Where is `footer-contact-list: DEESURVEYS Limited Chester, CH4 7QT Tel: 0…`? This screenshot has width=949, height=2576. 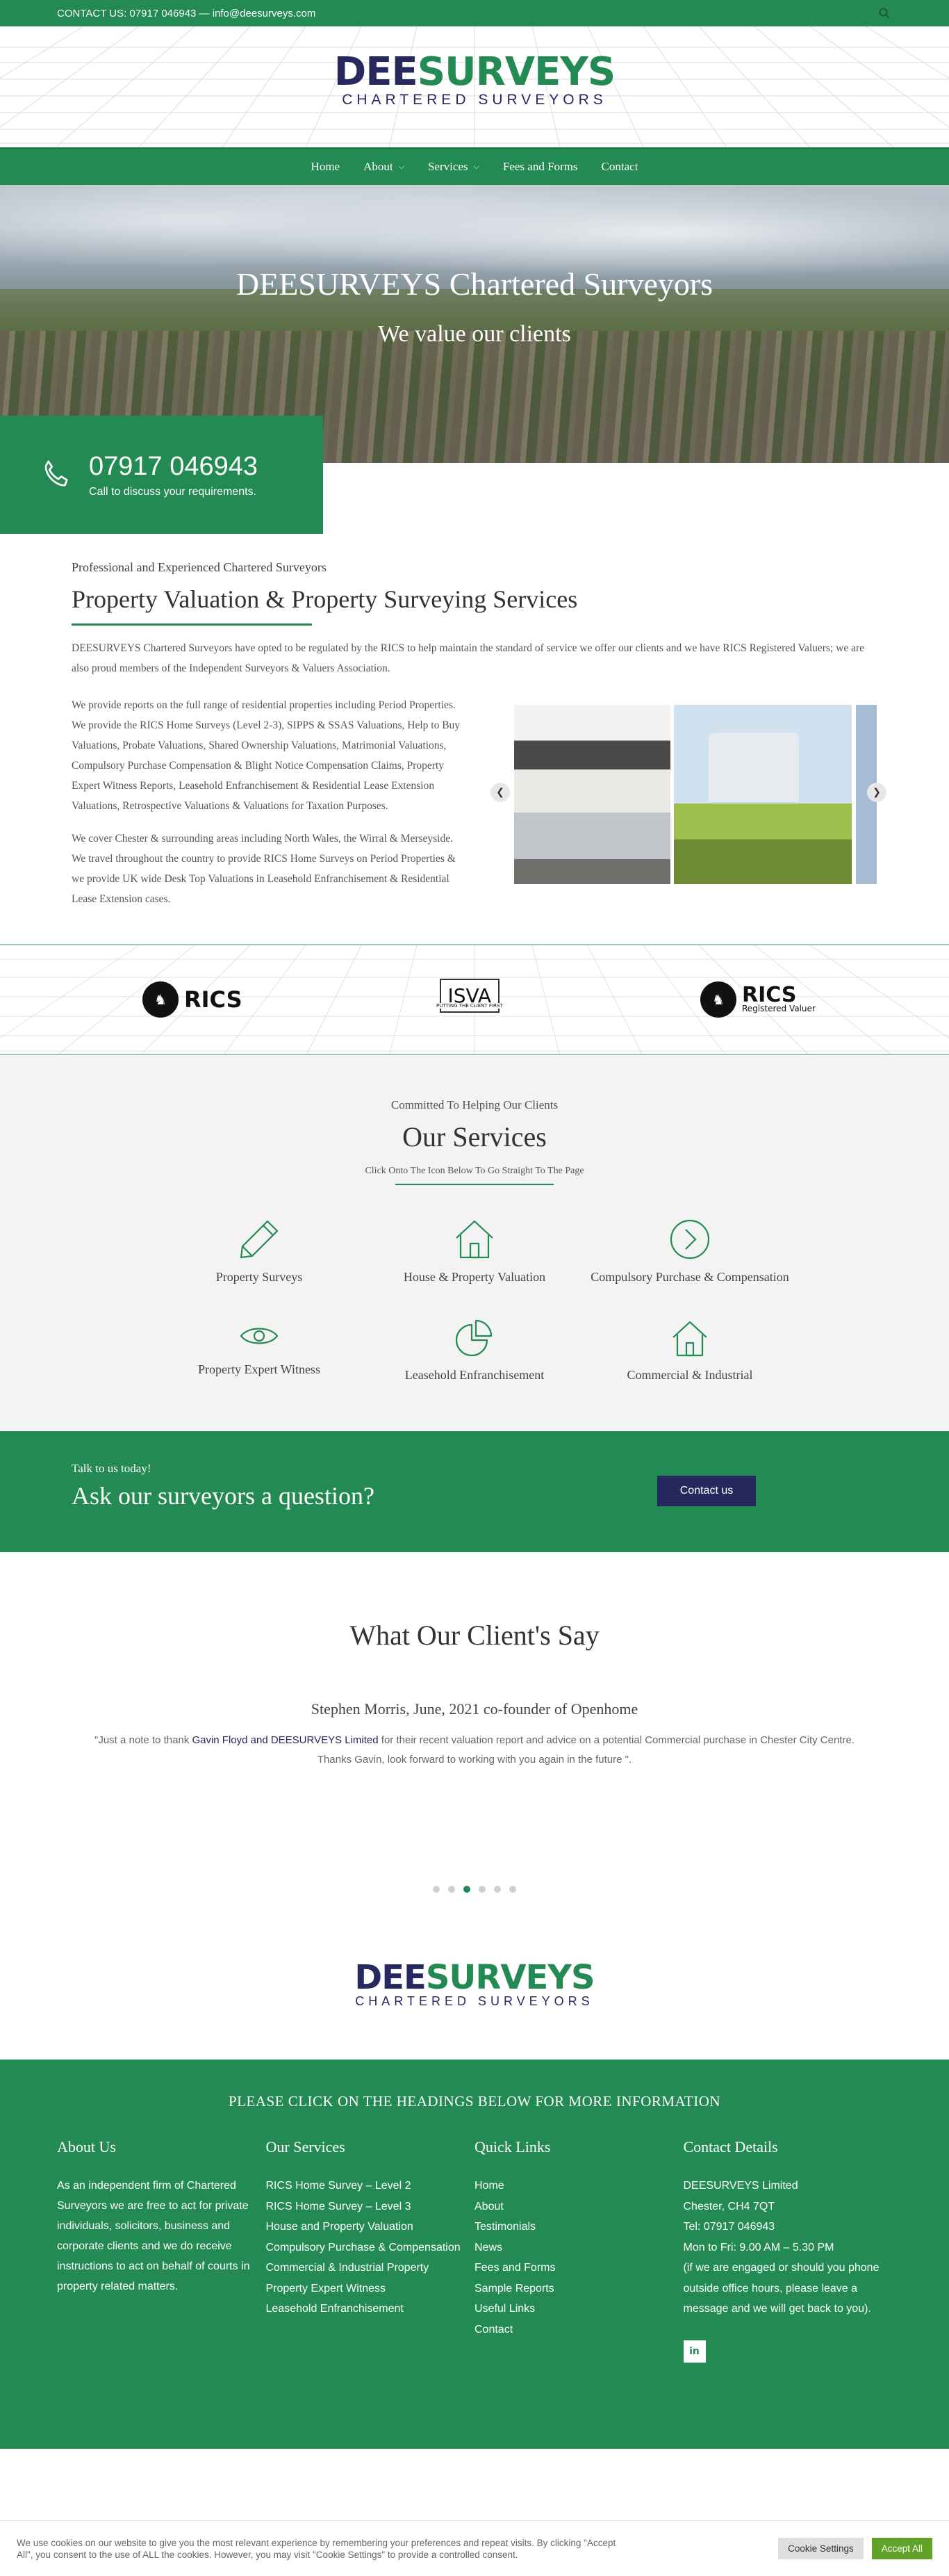 footer-contact-list: DEESURVEYS Limited Chester, CH4 7QT Tel: 0… is located at coordinates (788, 2248).